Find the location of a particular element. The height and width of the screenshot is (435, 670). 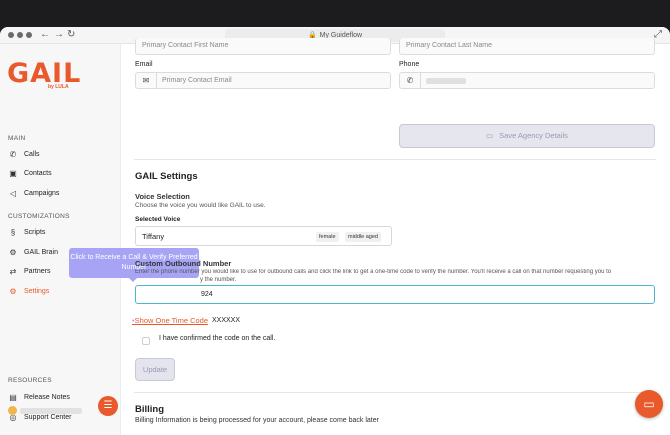

sidebar-item-contacts: ▣ Contacts is located at coordinates (29, 173).